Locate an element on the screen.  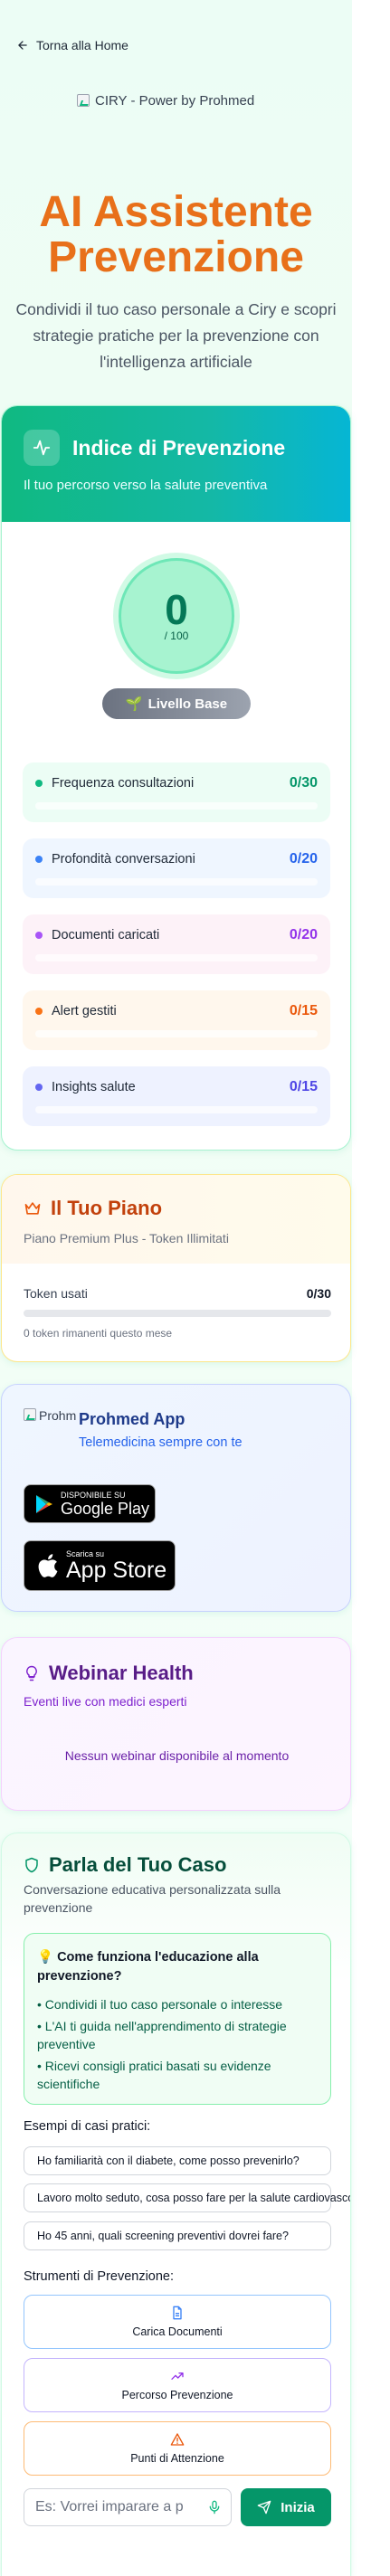
crown-icon is located at coordinates (33, 1209).